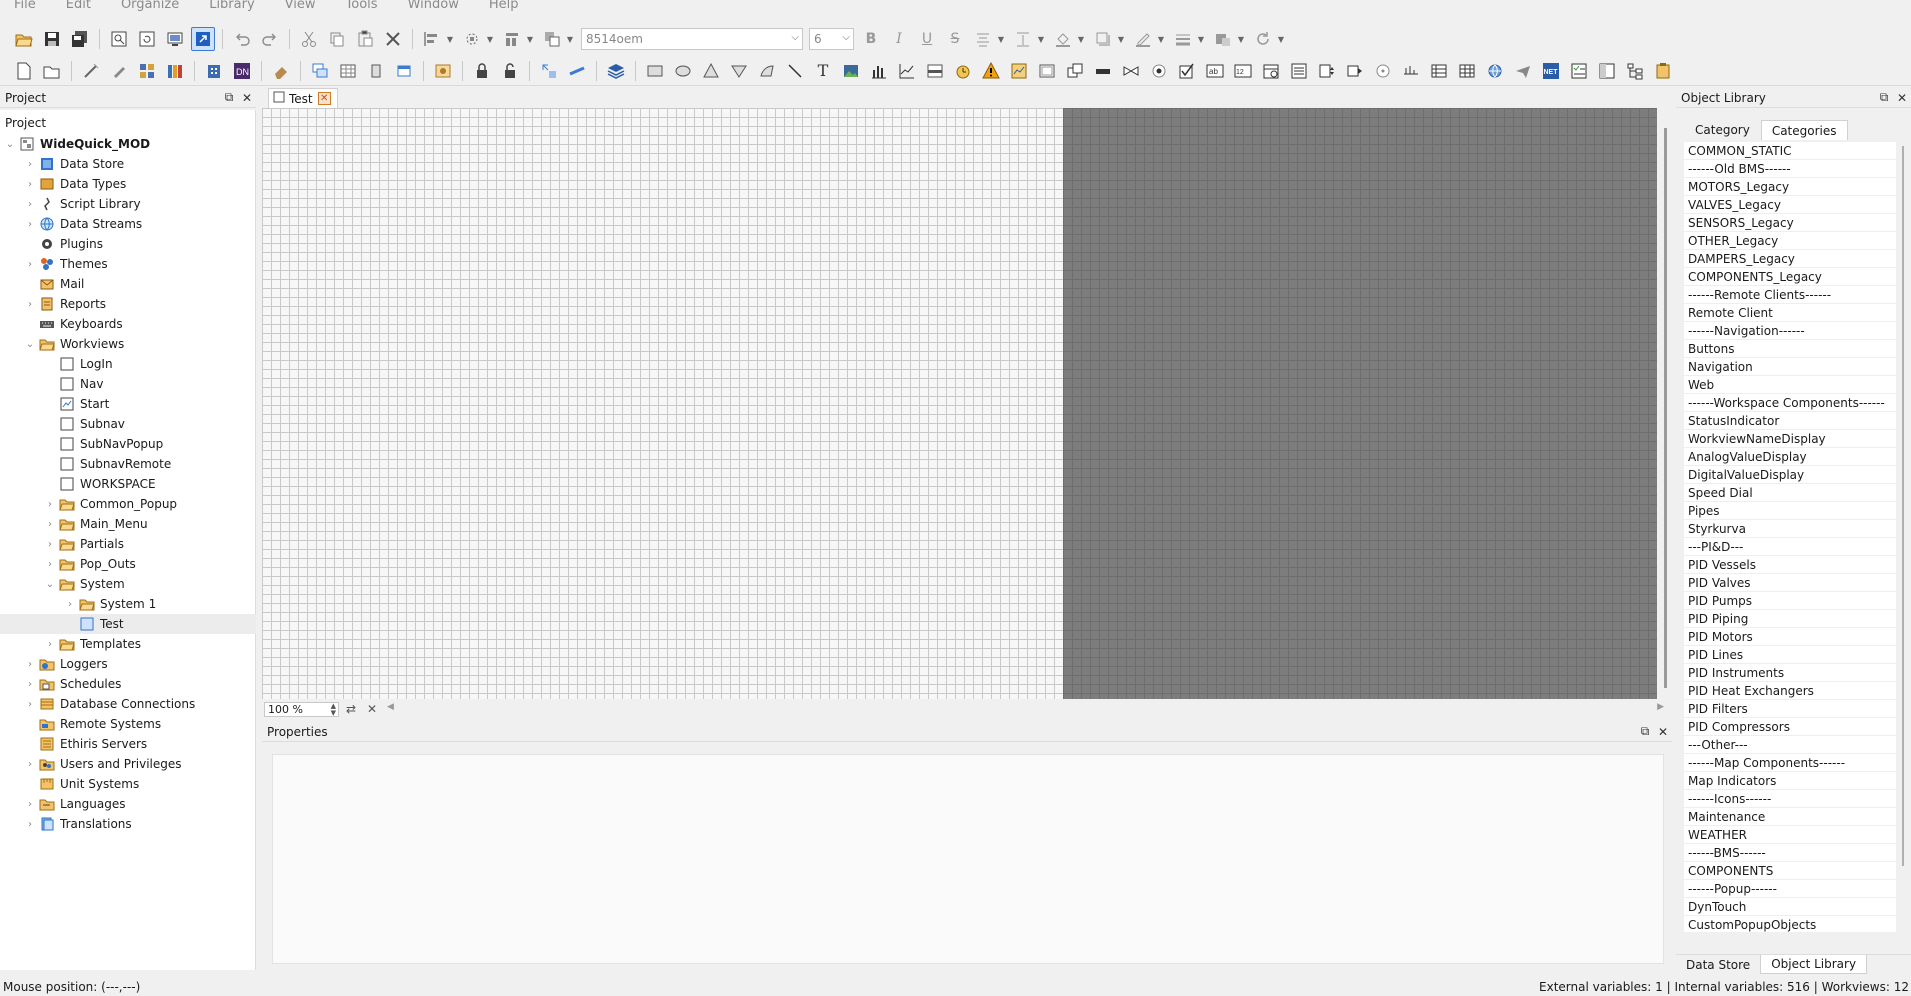 This screenshot has height=996, width=1911. What do you see at coordinates (711, 71) in the screenshot?
I see `triangle-tool-icon` at bounding box center [711, 71].